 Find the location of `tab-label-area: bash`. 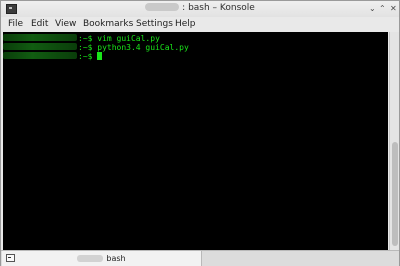

tab-label-area: bash is located at coordinates (101, 258).